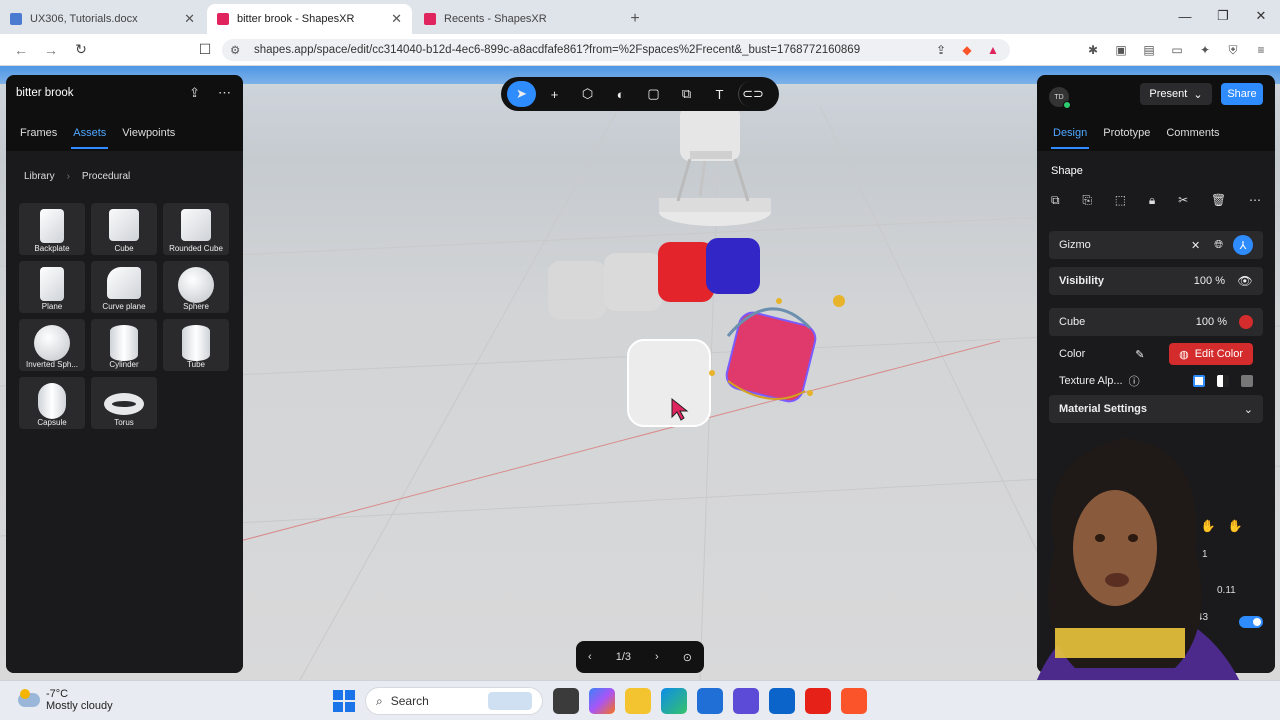 The height and width of the screenshot is (720, 1280). I want to click on asset-curve-plane: Curve plane, so click(124, 287).